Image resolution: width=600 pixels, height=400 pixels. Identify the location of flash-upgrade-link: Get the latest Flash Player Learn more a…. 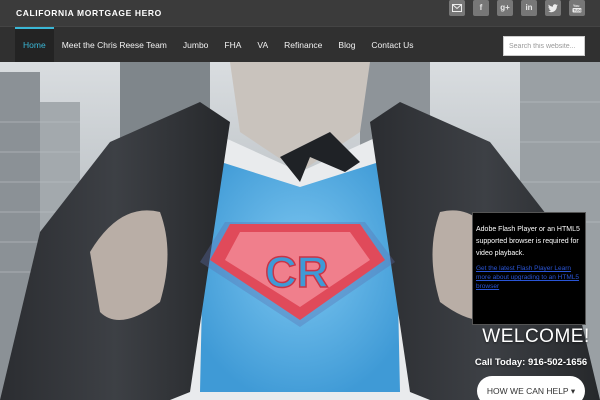
(529, 277).